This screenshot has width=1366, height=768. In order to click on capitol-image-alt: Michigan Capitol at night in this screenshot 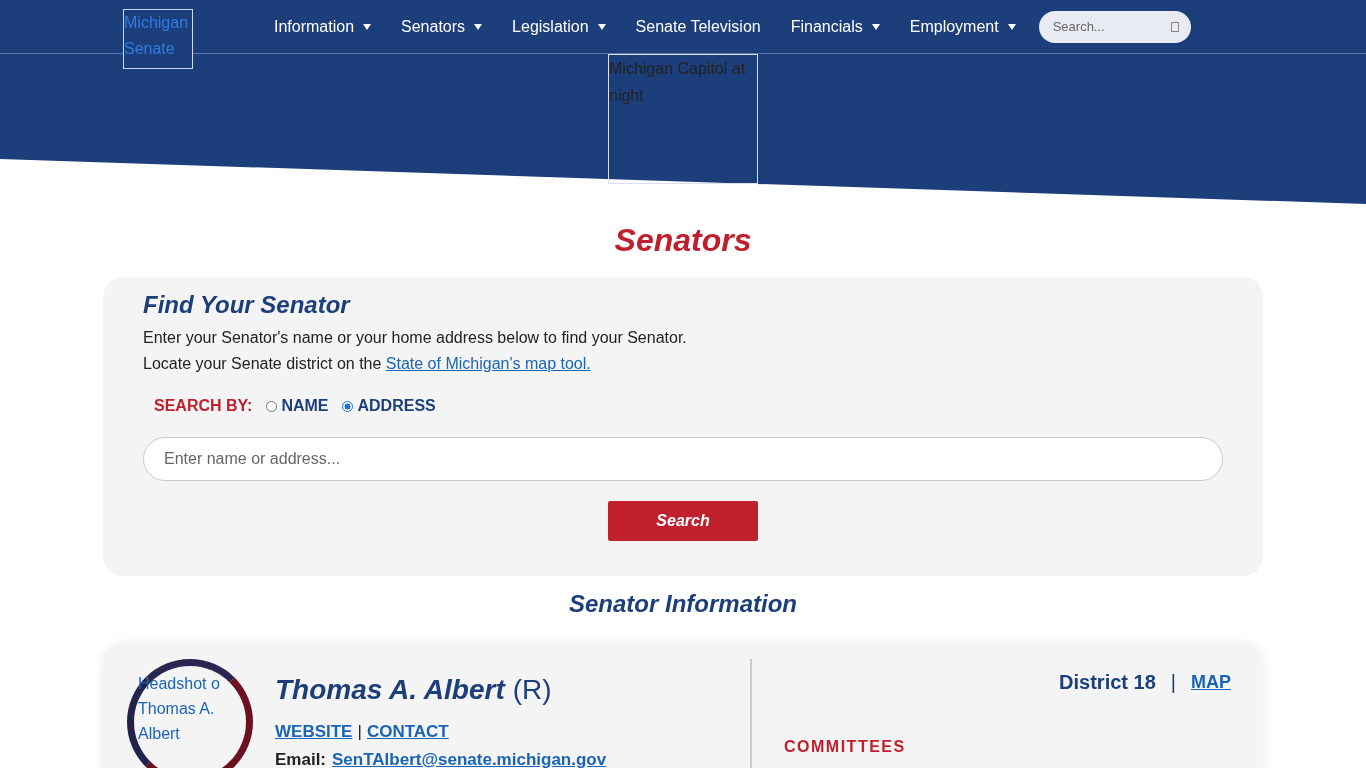, I will do `click(683, 119)`.